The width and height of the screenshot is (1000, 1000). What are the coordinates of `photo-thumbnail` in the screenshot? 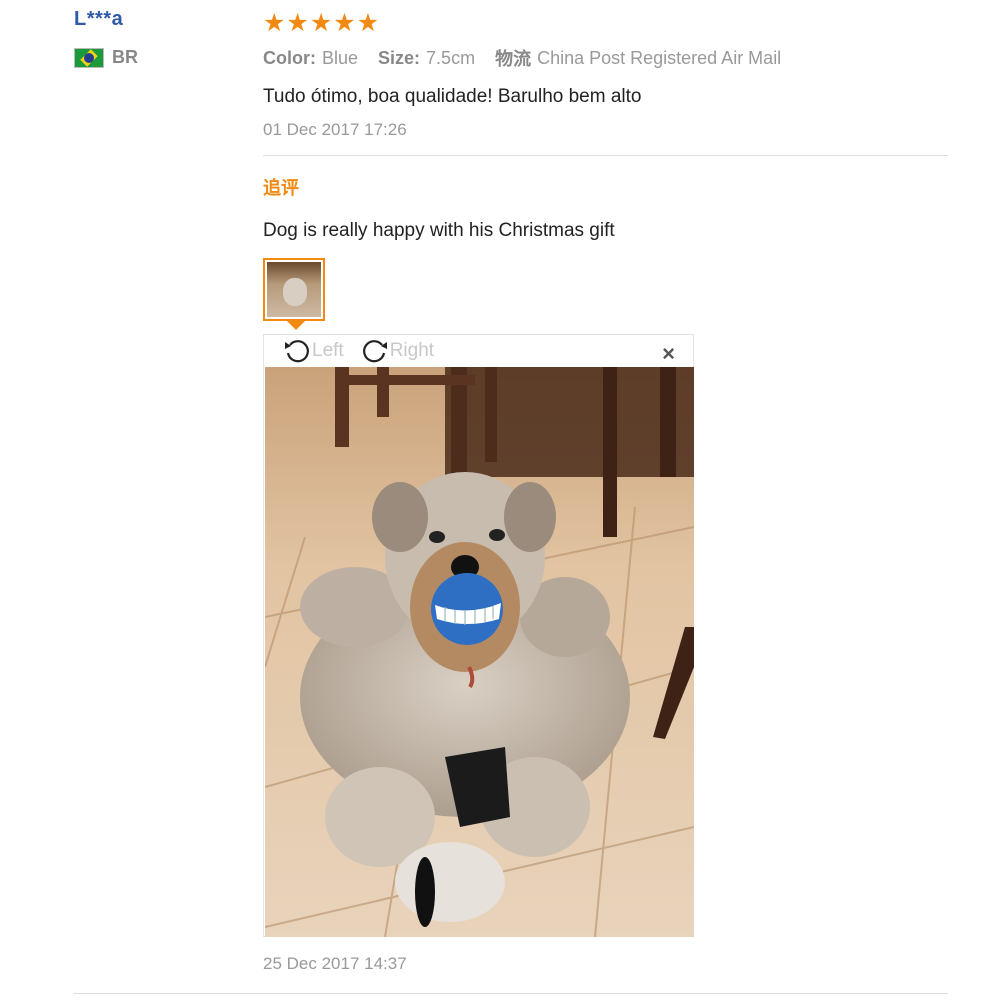 It's located at (294, 289).